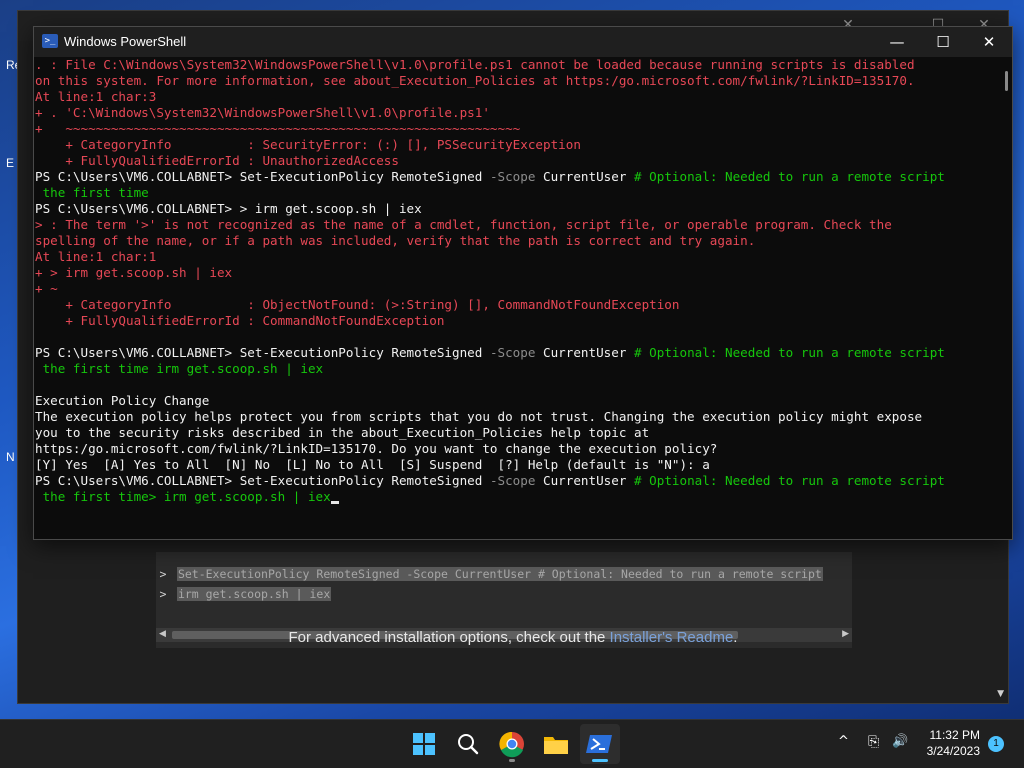 Image resolution: width=1024 pixels, height=768 pixels. Describe the element at coordinates (843, 741) in the screenshot. I see `show-hidden-icons-chevron-icon: ^` at that location.